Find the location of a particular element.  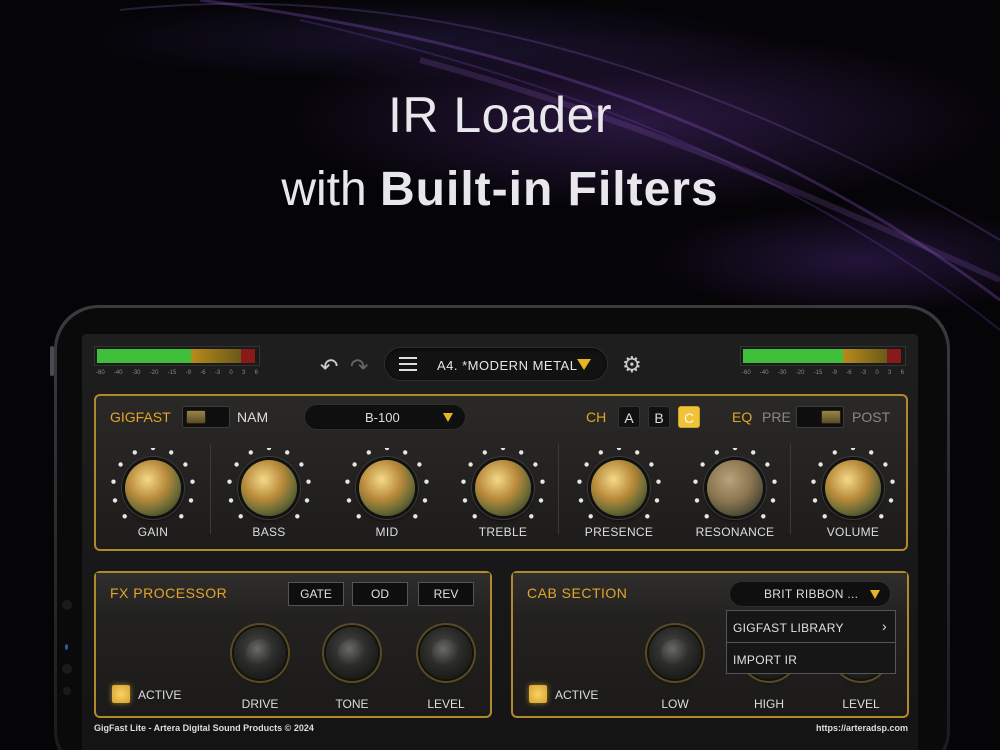

channel-c-button: C is located at coordinates (689, 417).